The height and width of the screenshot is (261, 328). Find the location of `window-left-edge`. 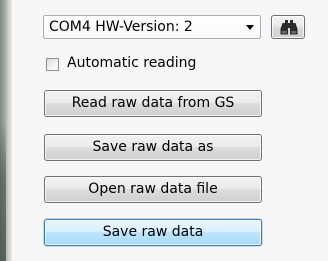

window-left-edge is located at coordinates (6, 130).